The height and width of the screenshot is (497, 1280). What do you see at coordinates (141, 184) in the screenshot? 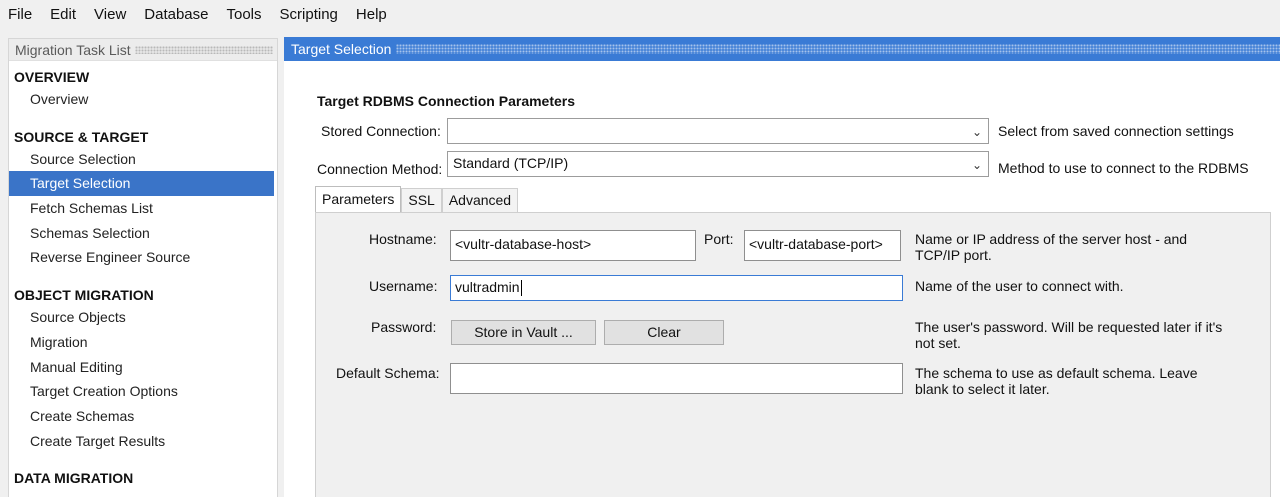
I see `task-item-target-selection: Target Selection` at bounding box center [141, 184].